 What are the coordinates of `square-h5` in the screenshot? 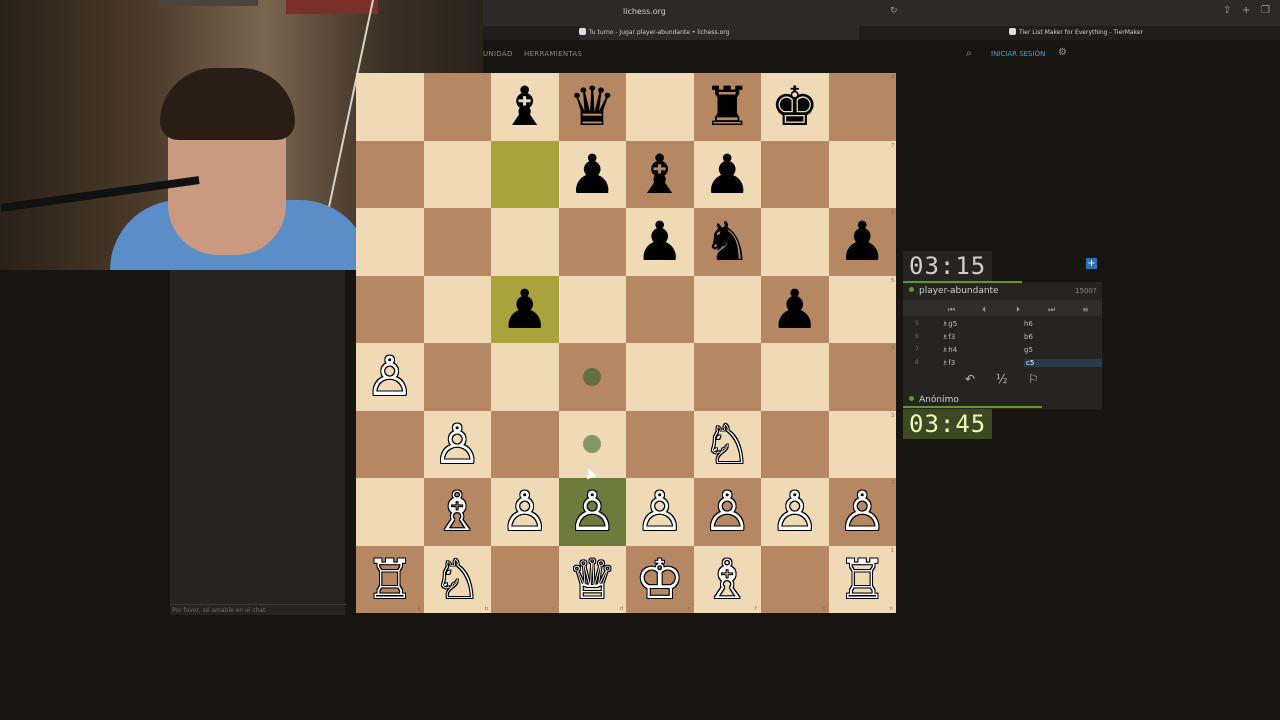 It's located at (862, 309).